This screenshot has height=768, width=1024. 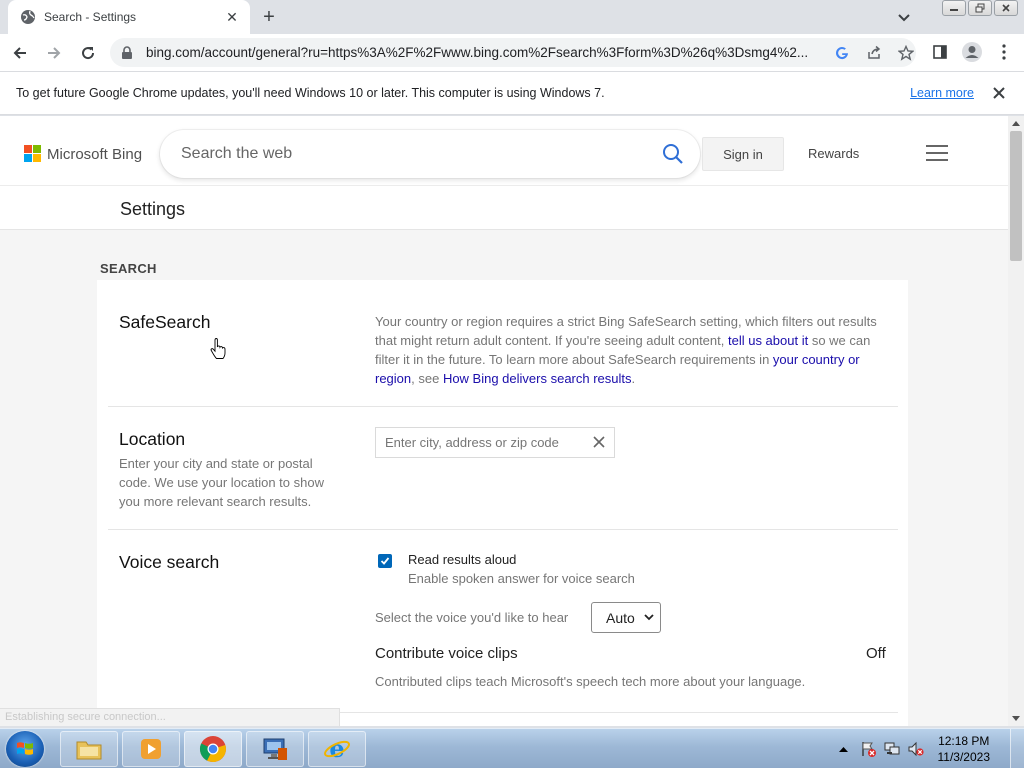 I want to click on chrome-icon, so click(x=212, y=749).